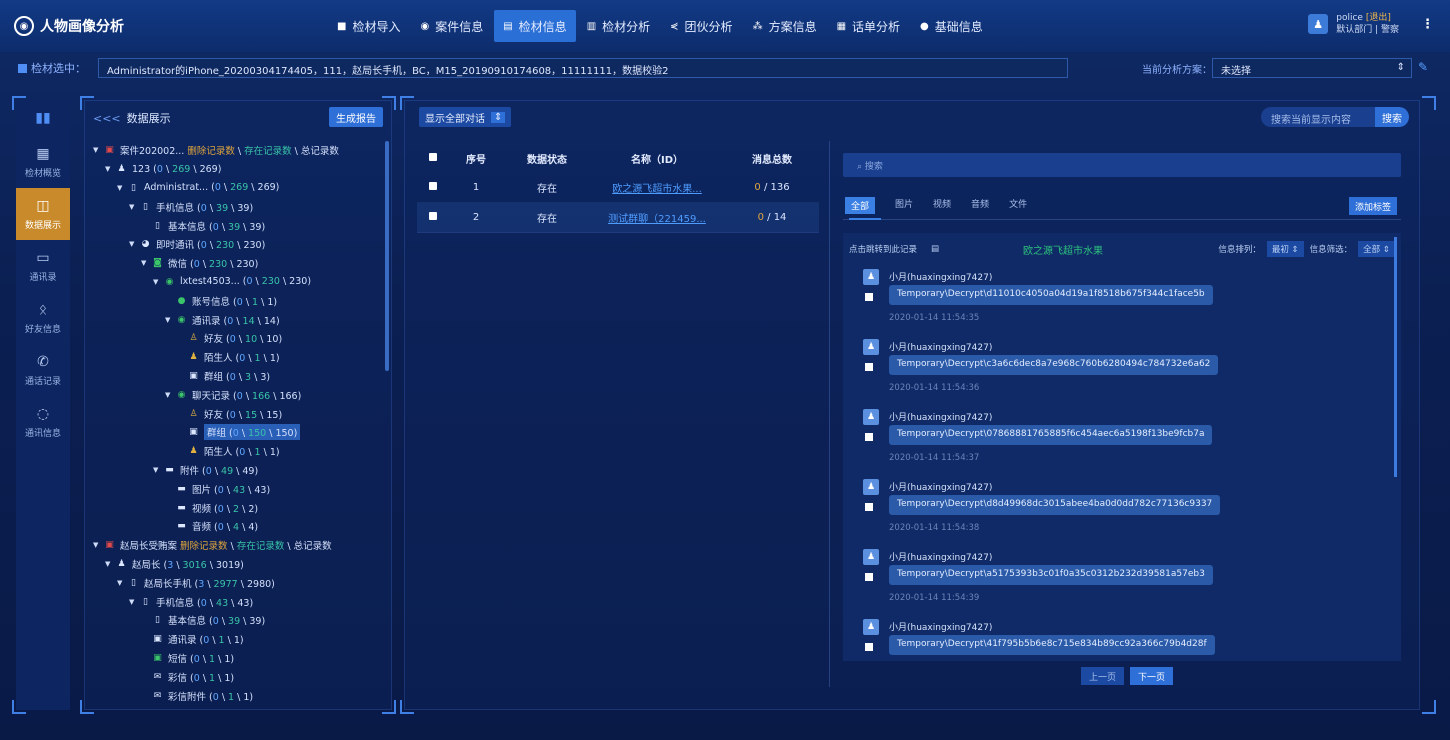  What do you see at coordinates (239, 526) in the screenshot?
I see `tree-node: ▬ 音频 (0 \ 4 \ 4)` at bounding box center [239, 526].